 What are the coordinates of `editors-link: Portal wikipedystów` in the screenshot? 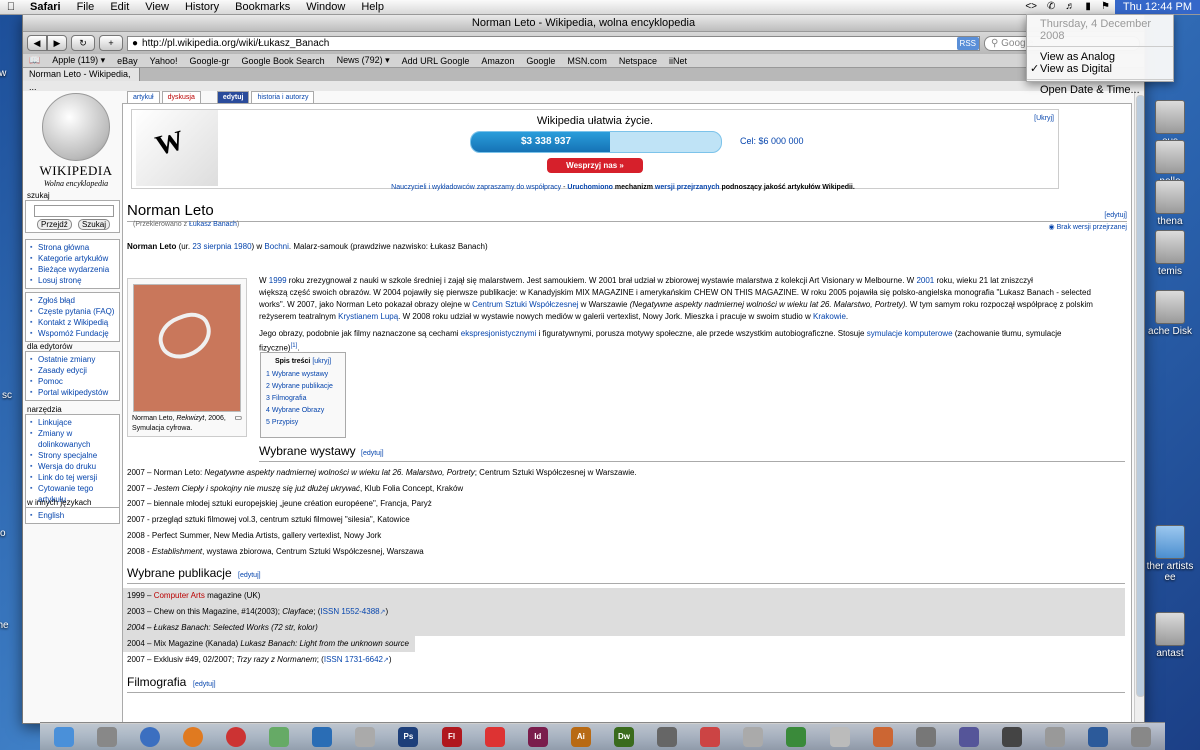 It's located at (73, 392).